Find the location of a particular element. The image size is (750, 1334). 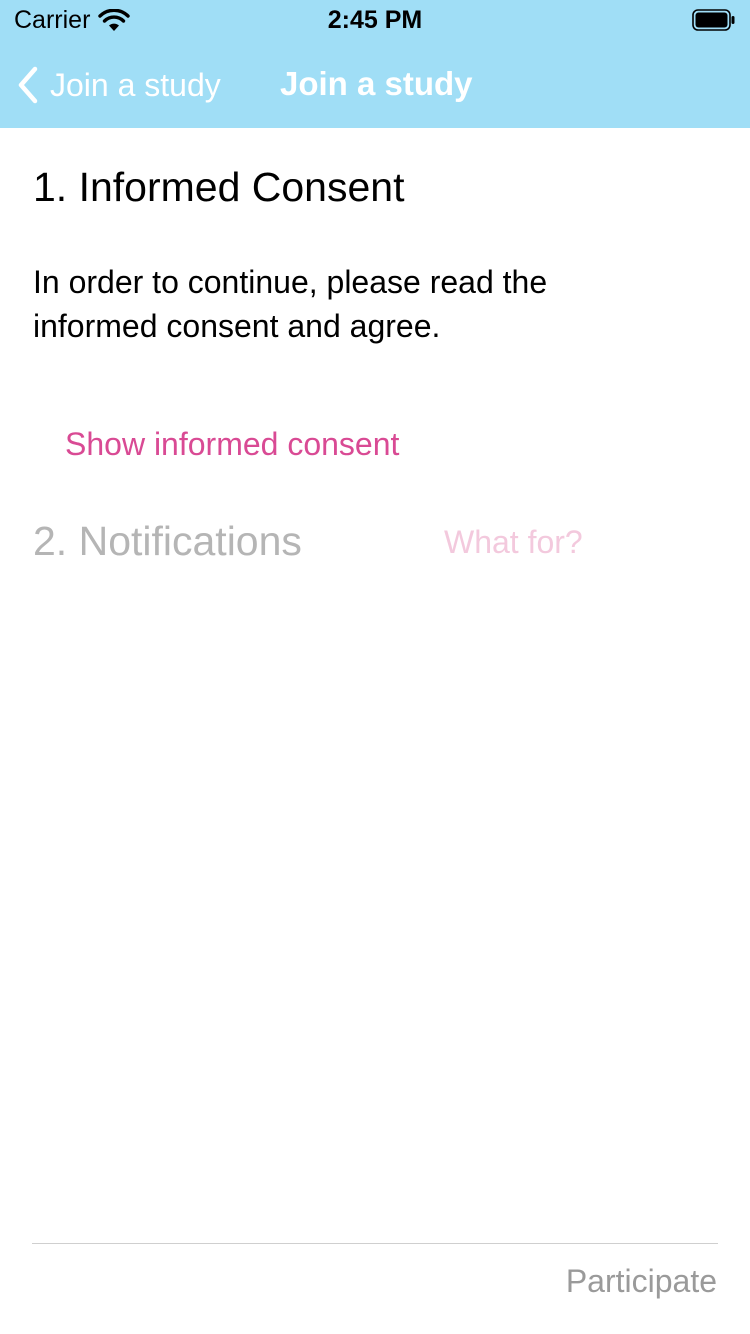

page-title: Join a study is located at coordinates (376, 83).